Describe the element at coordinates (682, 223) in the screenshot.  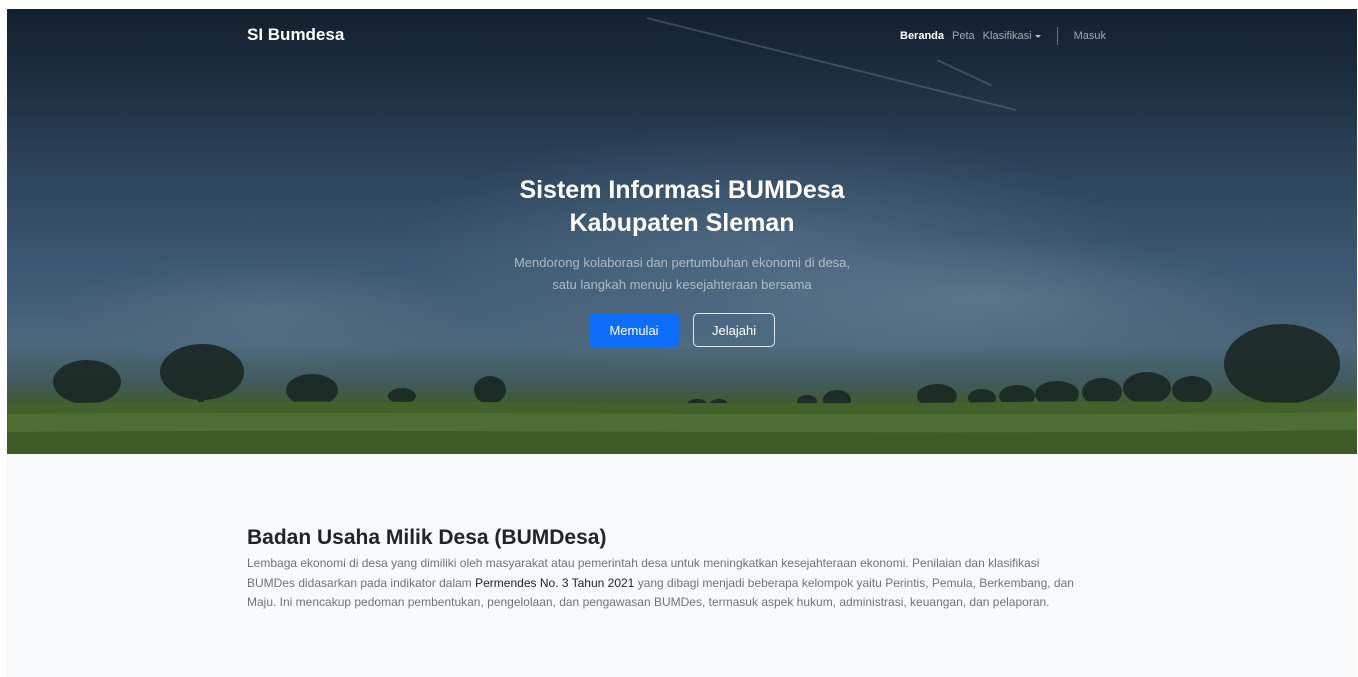
I see `hero-title-line-2: Kabupaten Sleman` at that location.